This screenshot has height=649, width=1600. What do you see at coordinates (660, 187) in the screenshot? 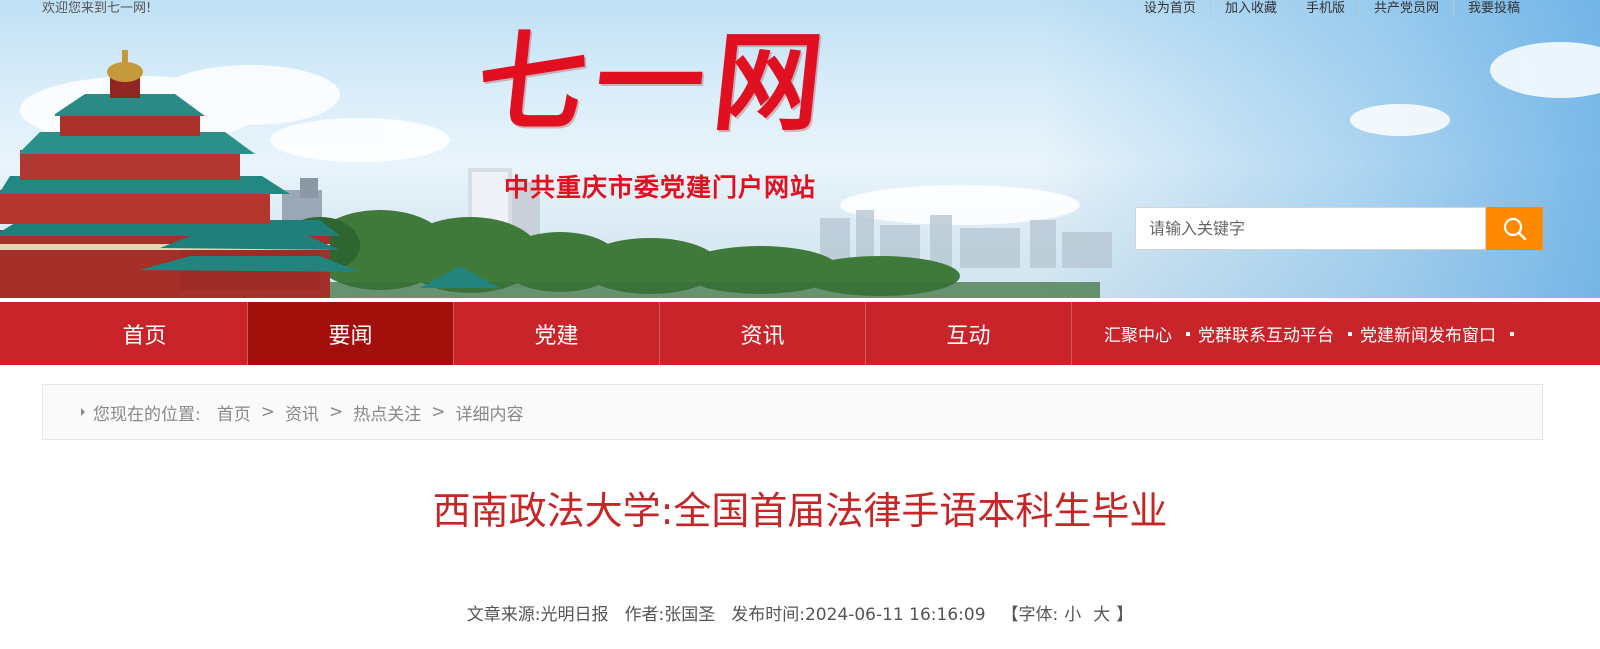
I see `site-logo-subtitle: 中共重庆市委党建门户网站` at bounding box center [660, 187].